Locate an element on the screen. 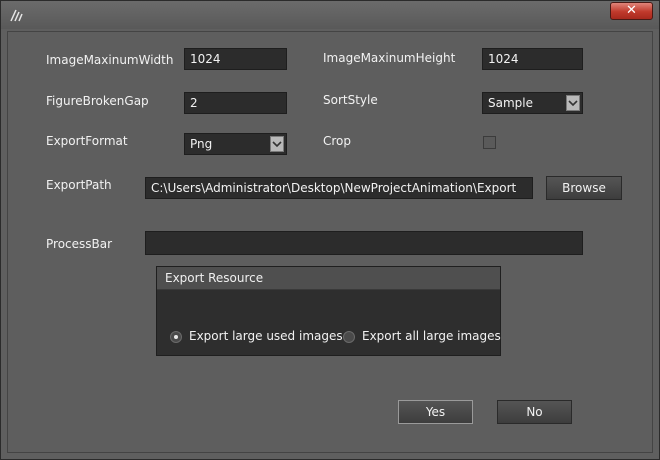  sort-style-label: SortStyle is located at coordinates (350, 100).